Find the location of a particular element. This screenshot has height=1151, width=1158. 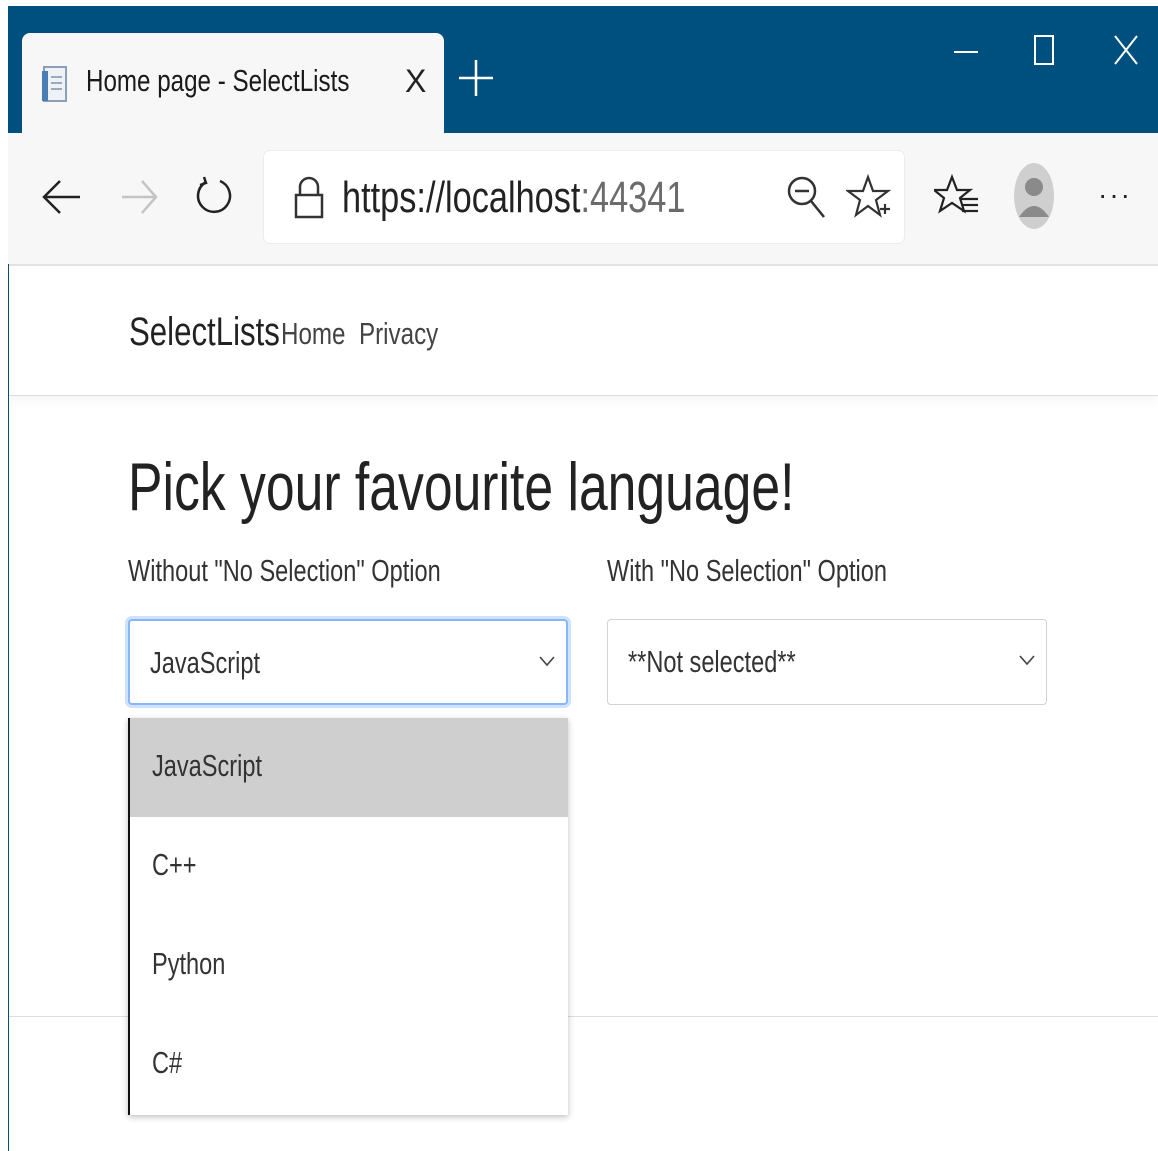

site-navbar: SelectLists Home Privacy is located at coordinates (583, 331).